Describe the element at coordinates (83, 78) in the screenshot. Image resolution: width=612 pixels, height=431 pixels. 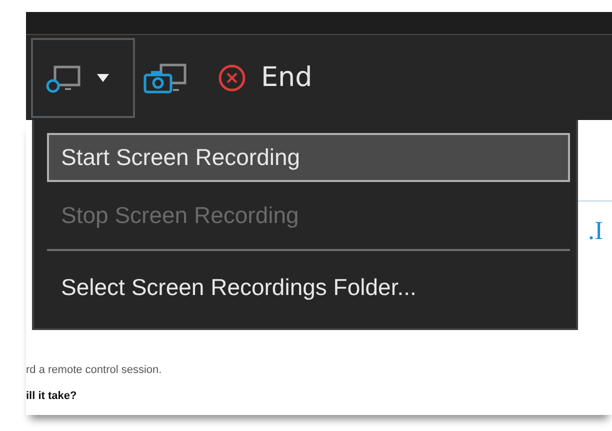
I see `record-dropdown-button` at that location.